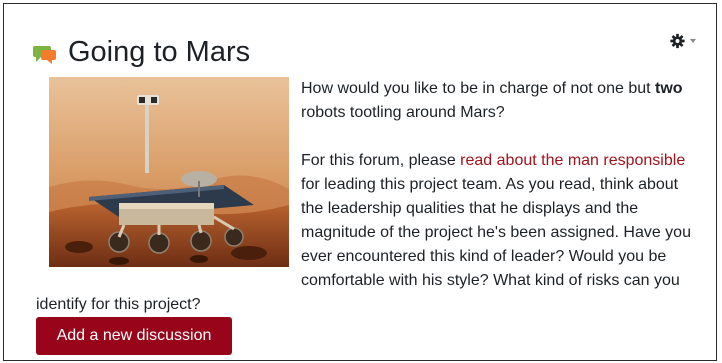 This screenshot has height=363, width=722. Describe the element at coordinates (159, 52) in the screenshot. I see `page-title: Going to Mars` at that location.